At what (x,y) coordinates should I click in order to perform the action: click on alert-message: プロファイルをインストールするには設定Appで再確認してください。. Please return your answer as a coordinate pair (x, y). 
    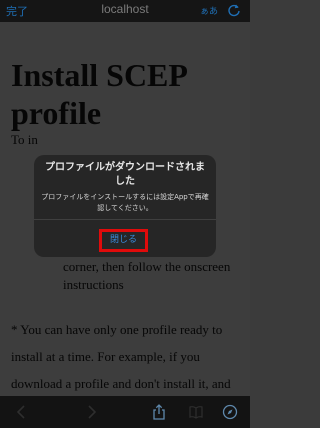
    Looking at the image, I should click on (125, 202).